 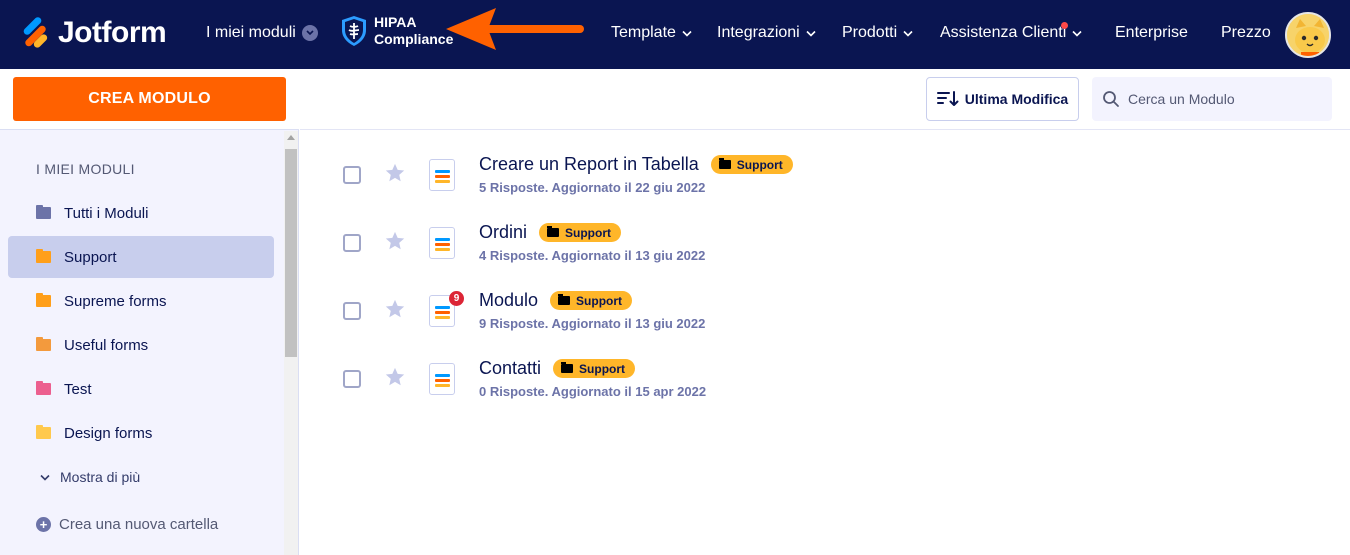 I want to click on create-new-folder-button: + Crea una nuova cartella, so click(x=127, y=524).